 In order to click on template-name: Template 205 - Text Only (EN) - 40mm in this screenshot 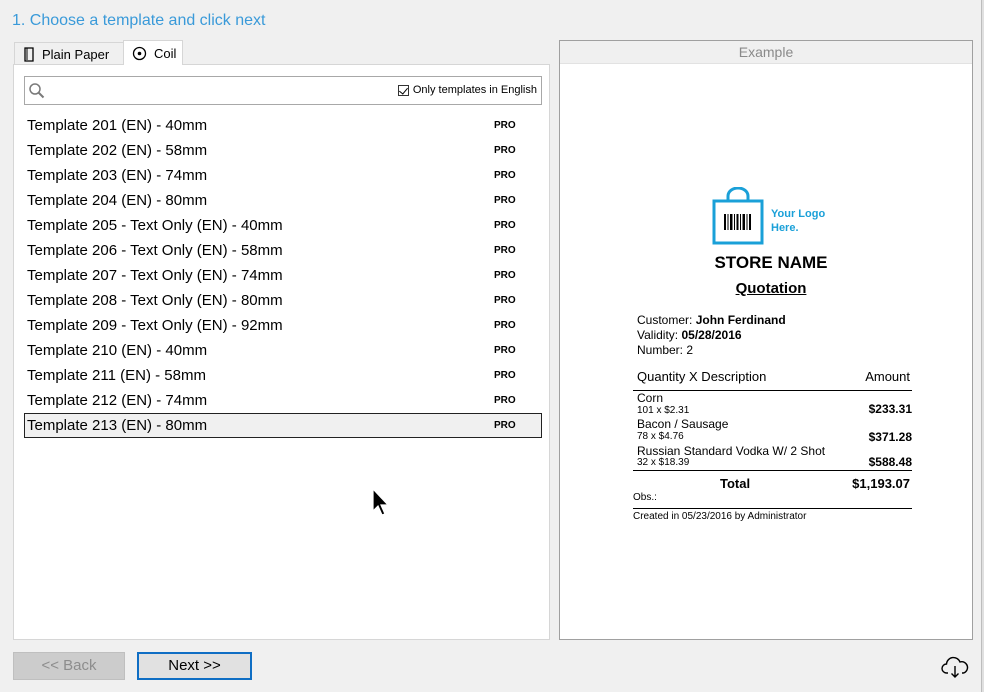, I will do `click(155, 225)`.